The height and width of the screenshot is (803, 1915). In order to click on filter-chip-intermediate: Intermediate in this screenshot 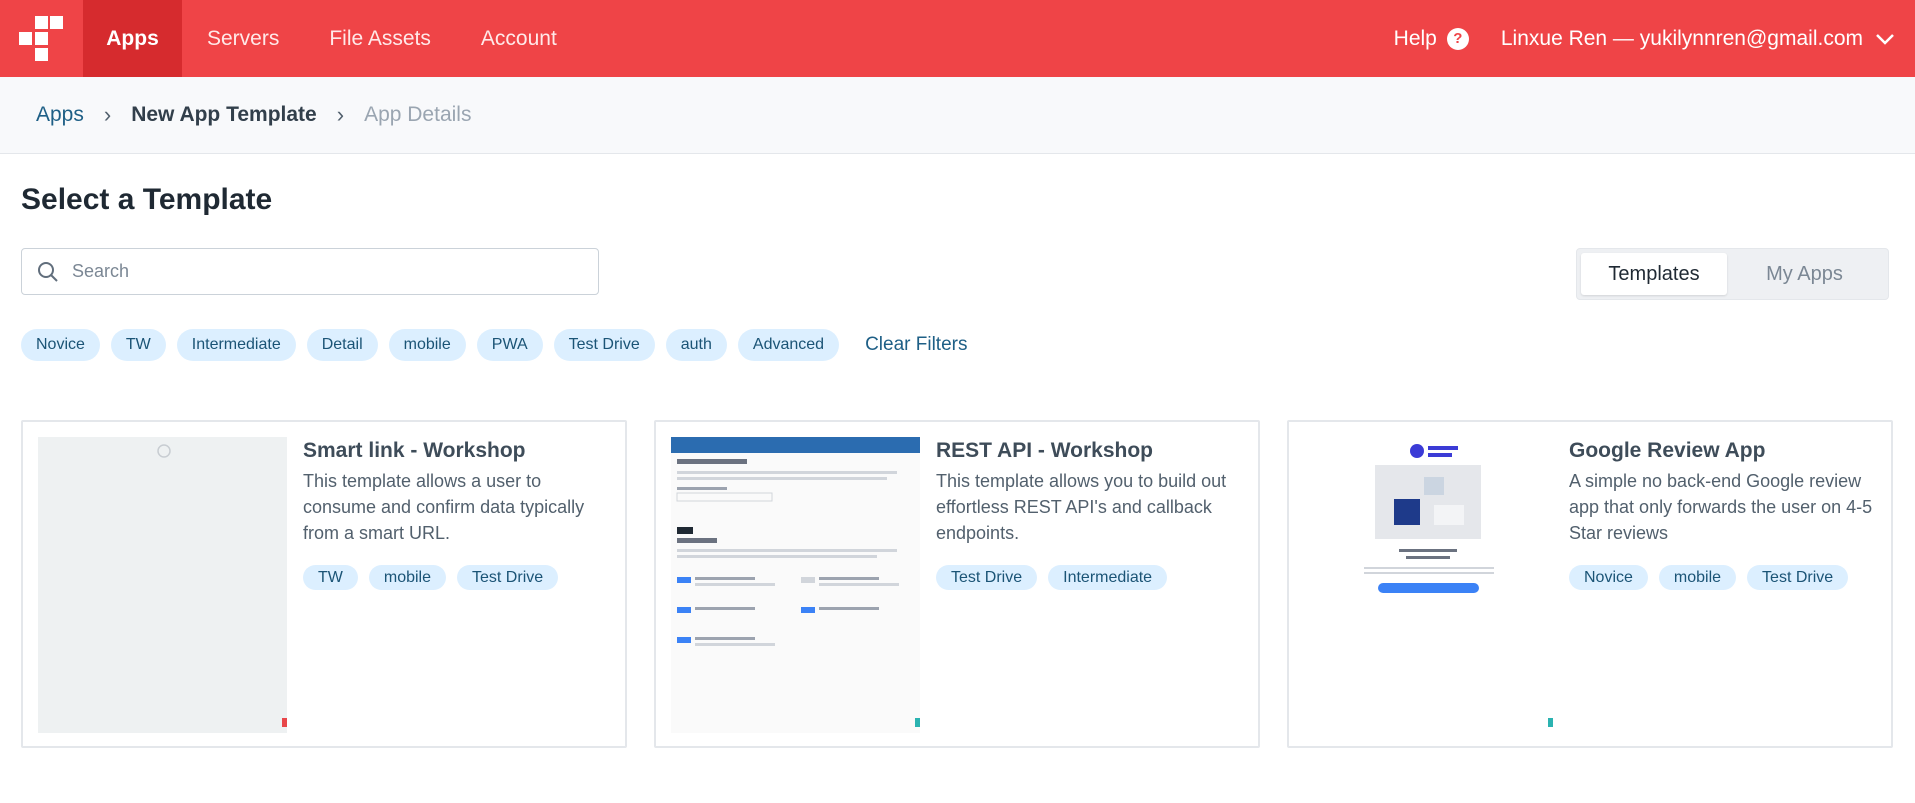, I will do `click(236, 345)`.